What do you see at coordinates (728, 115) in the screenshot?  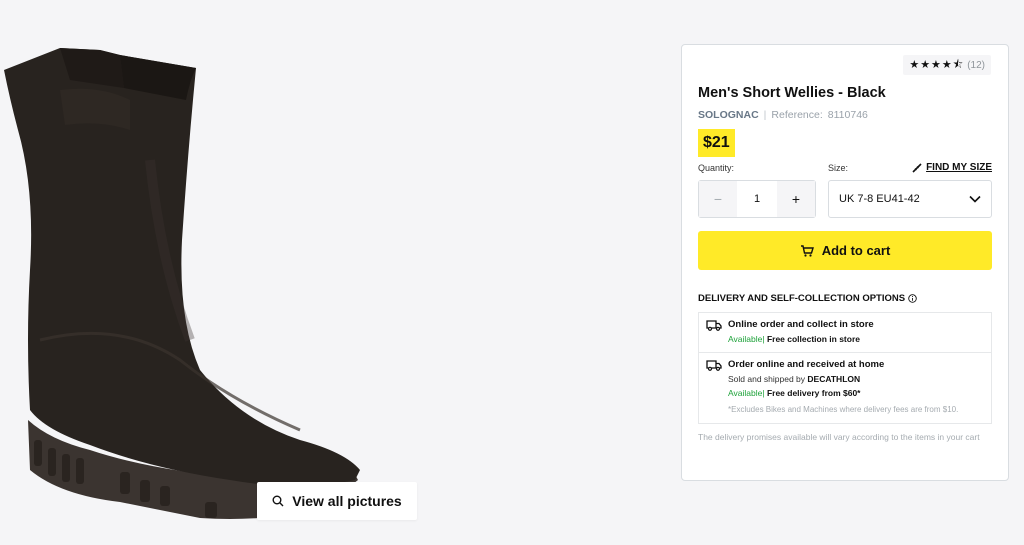 I see `brand-link: SOLOGNAC` at bounding box center [728, 115].